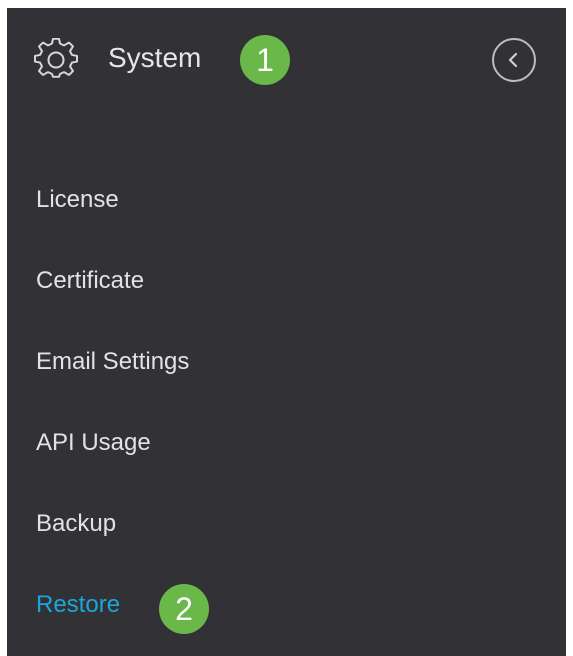  What do you see at coordinates (78, 605) in the screenshot?
I see `sidebar-item-restore: Restore` at bounding box center [78, 605].